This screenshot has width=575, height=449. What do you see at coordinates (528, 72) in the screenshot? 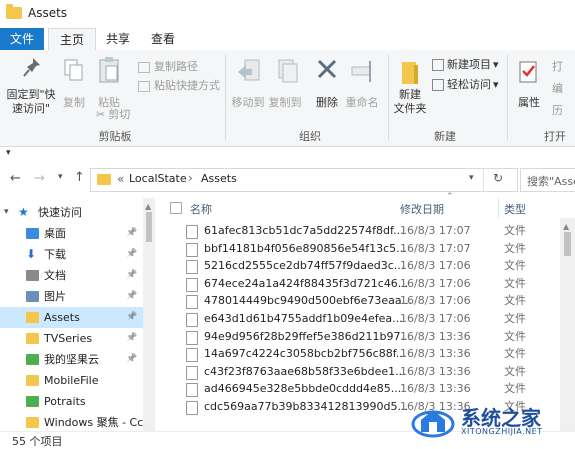
I see `properties-icon` at bounding box center [528, 72].